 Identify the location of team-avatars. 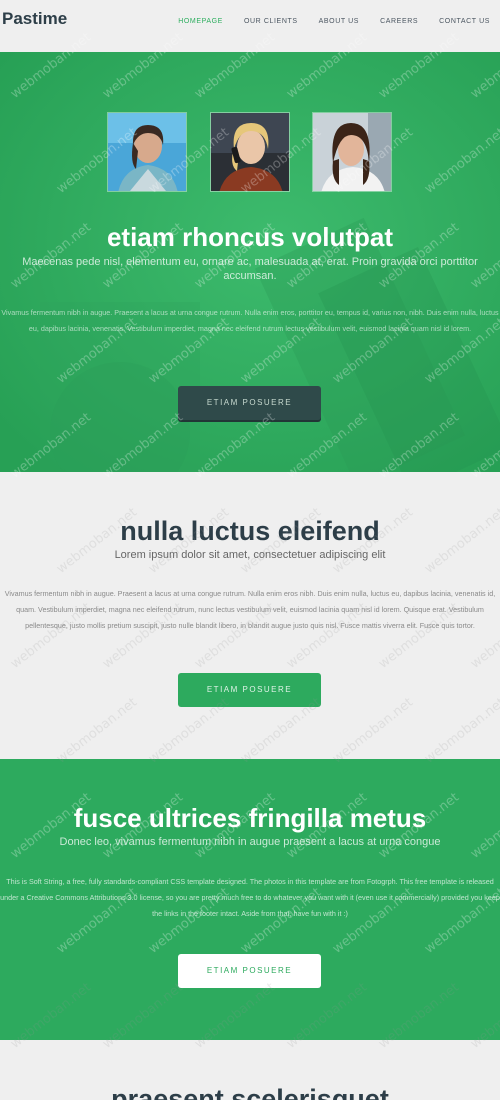
(250, 152).